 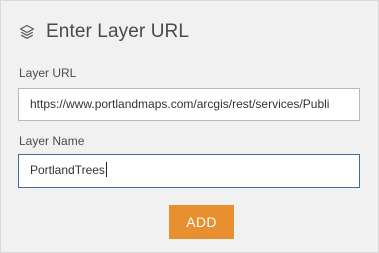 I want to click on panel-header: Enter Layer URL, so click(x=103, y=32).